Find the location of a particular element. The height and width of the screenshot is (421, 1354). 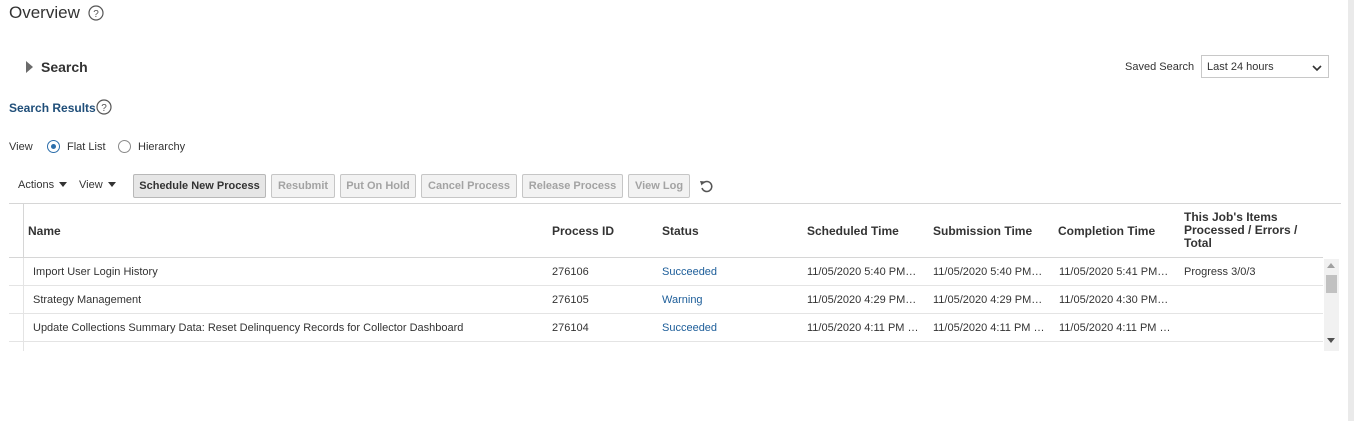

release-process-button: Release Process is located at coordinates (572, 186).